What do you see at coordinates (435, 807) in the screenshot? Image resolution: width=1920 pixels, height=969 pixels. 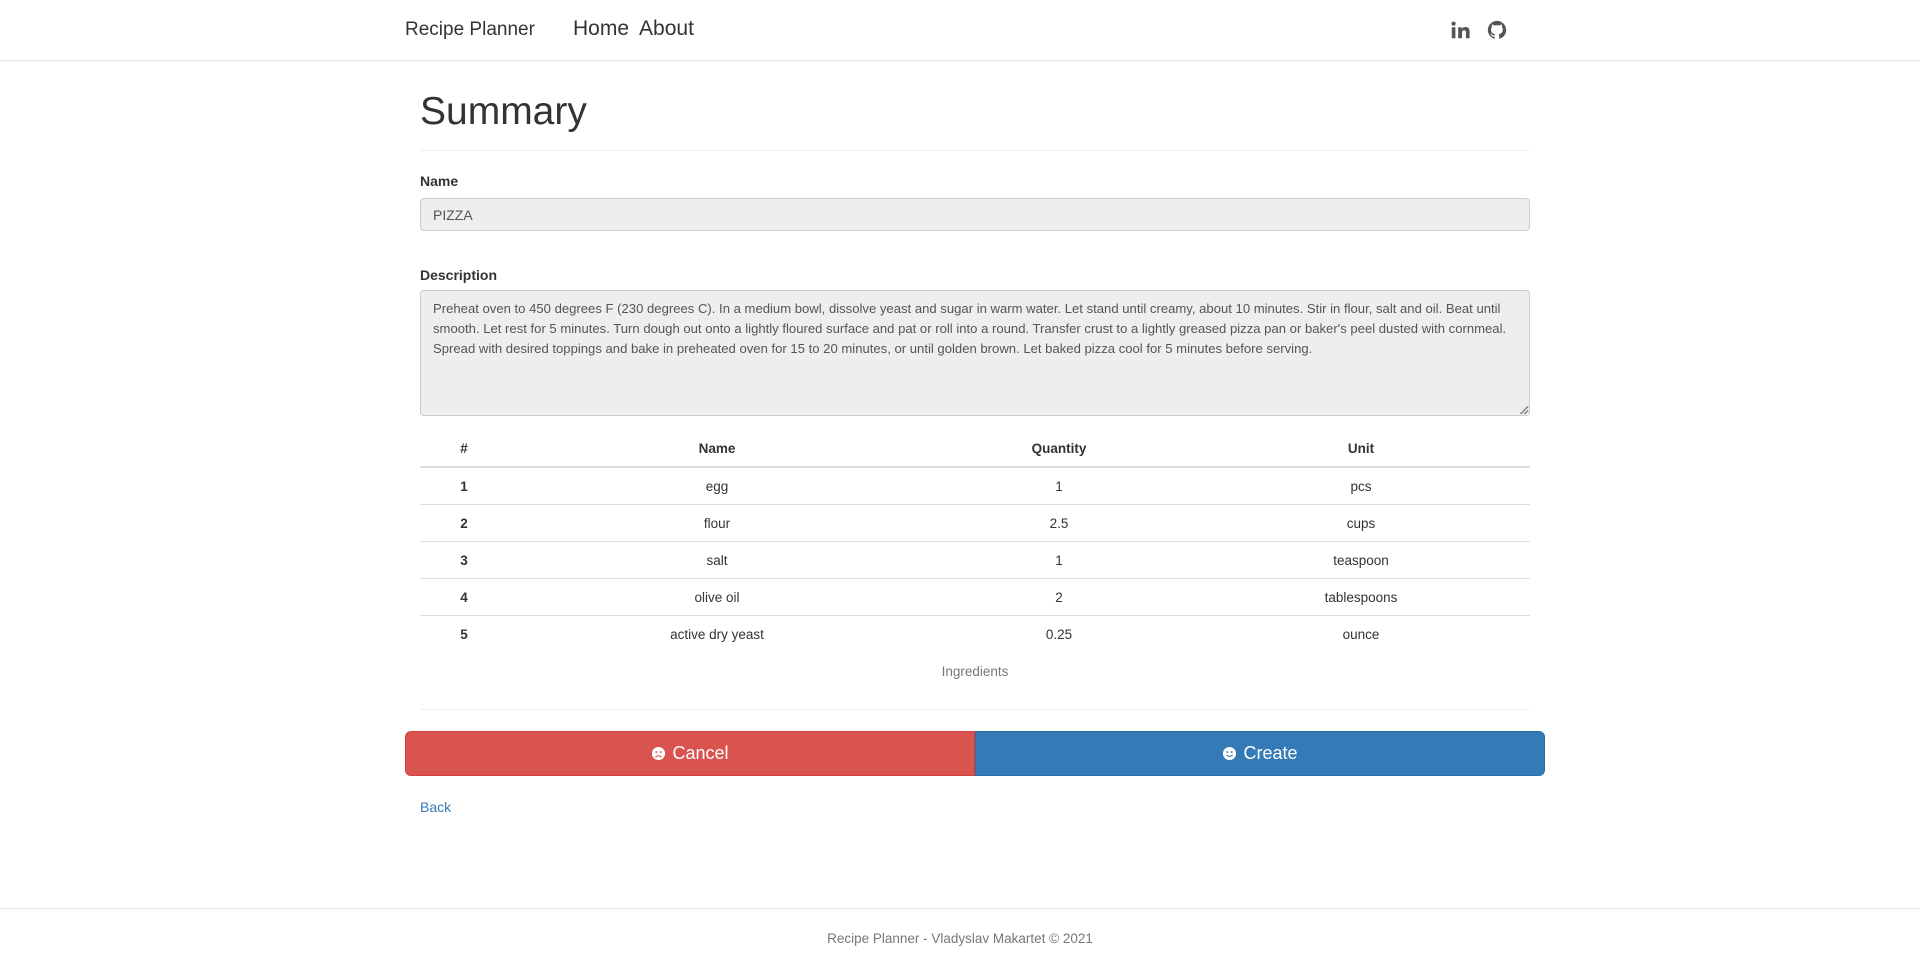 I see `back-link: Back` at bounding box center [435, 807].